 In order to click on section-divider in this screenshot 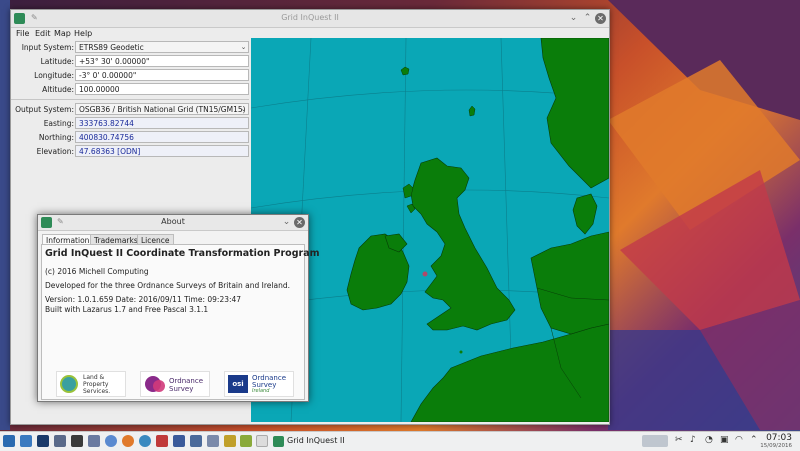, I will do `click(130, 99)`.